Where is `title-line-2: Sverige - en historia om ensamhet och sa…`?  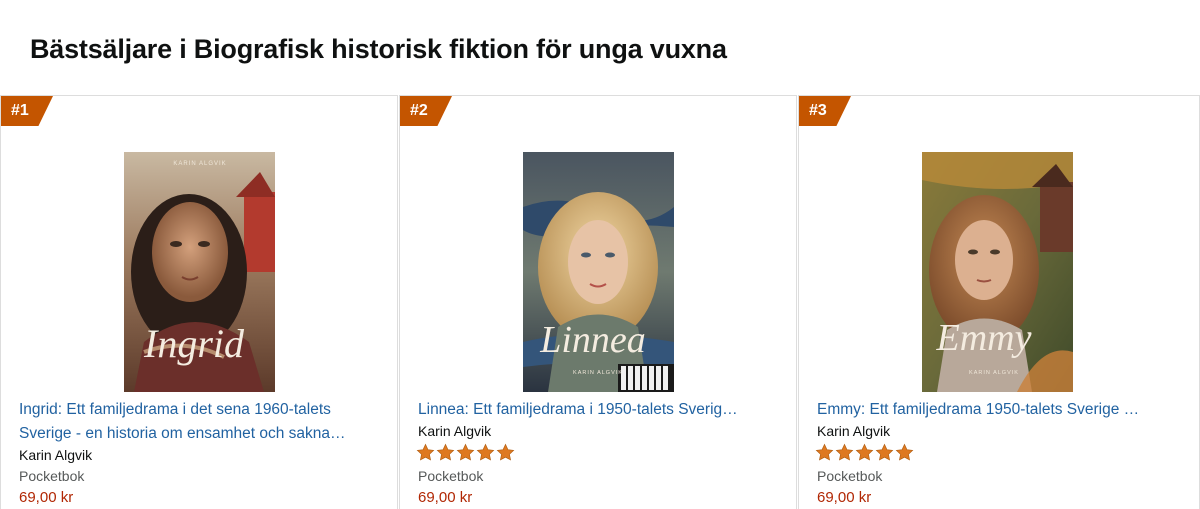
title-line-2: Sverige - en historia om ensamhet och sa… is located at coordinates (182, 433).